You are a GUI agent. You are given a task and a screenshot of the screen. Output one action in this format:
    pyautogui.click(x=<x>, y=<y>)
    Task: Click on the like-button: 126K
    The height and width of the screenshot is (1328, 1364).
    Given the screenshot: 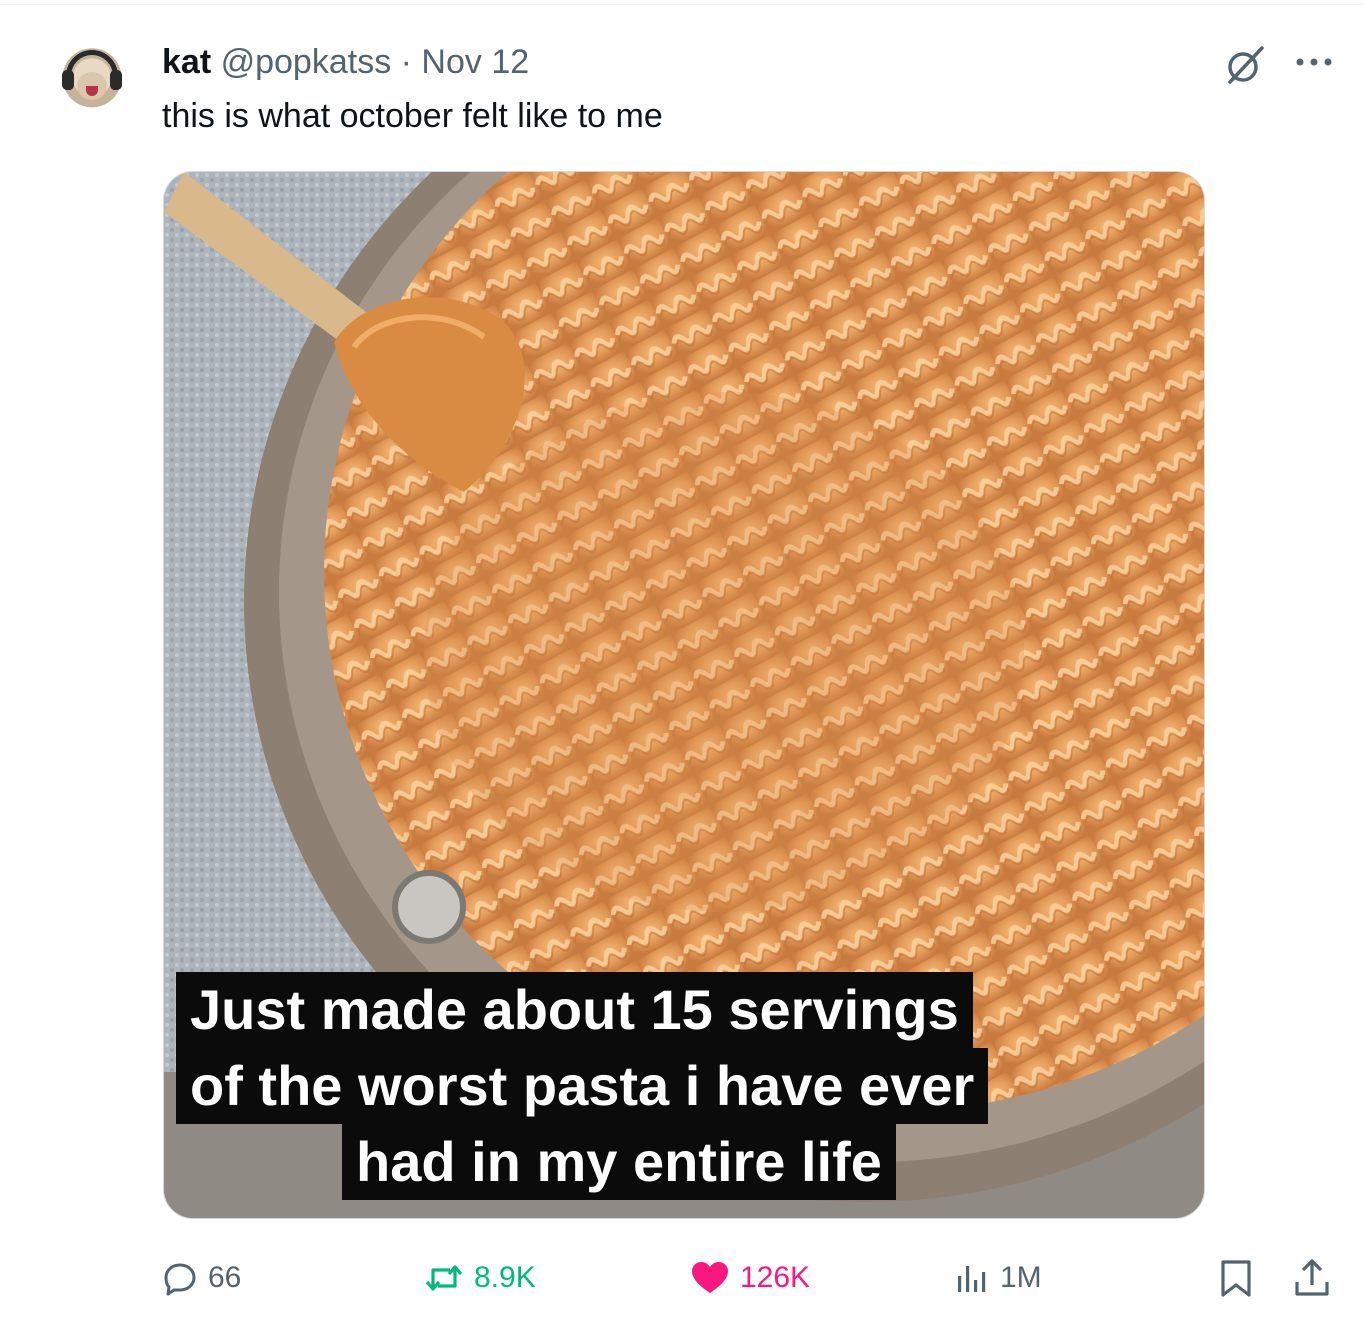 What is the action you would take?
    pyautogui.click(x=750, y=1278)
    